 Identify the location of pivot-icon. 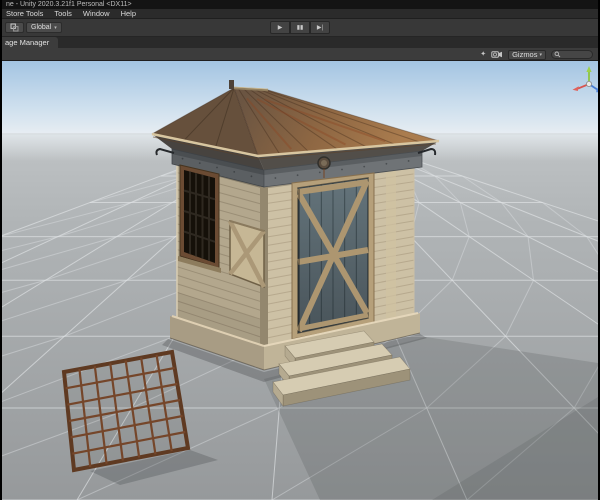
(14, 27).